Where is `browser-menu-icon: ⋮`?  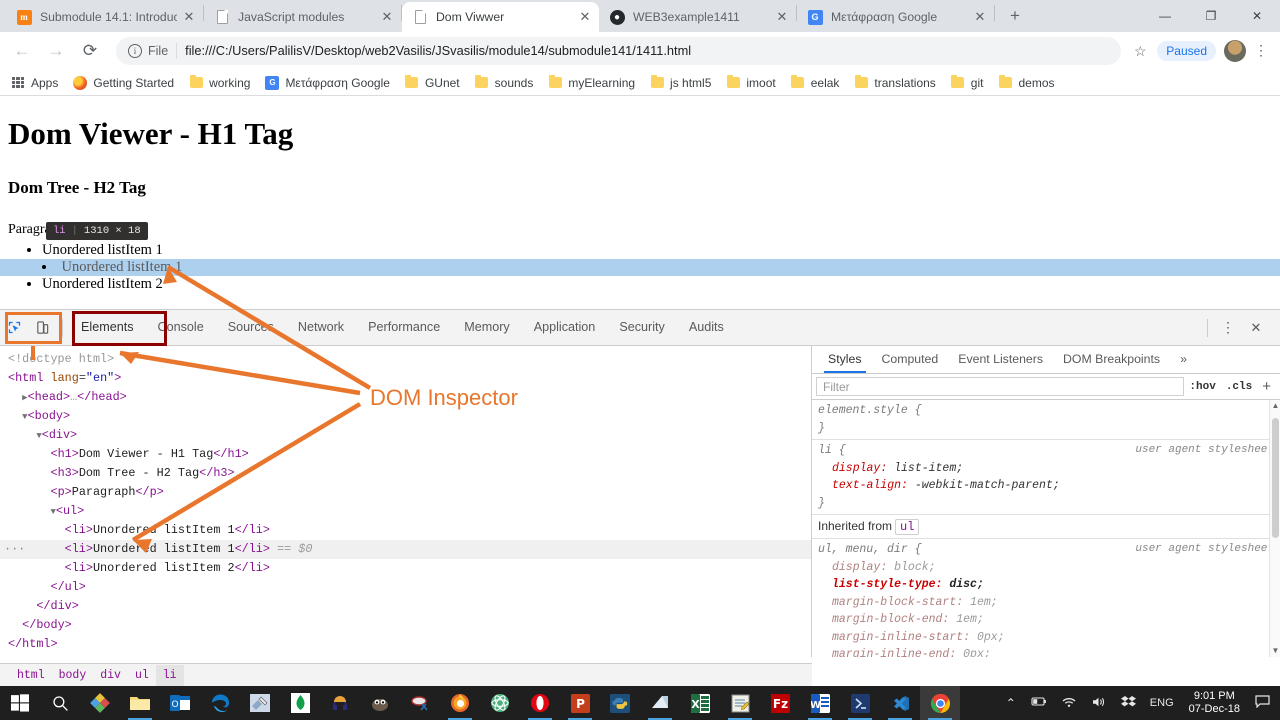 browser-menu-icon: ⋮ is located at coordinates (1261, 50).